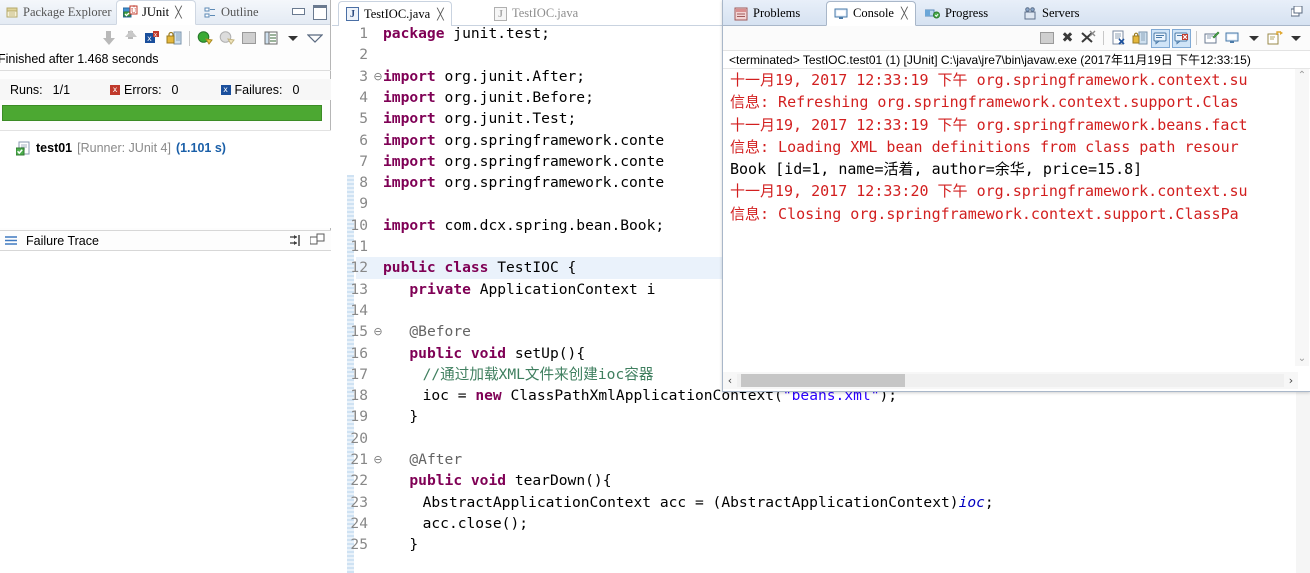 The height and width of the screenshot is (573, 1310). I want to click on code-text: @Before, so click(440, 332).